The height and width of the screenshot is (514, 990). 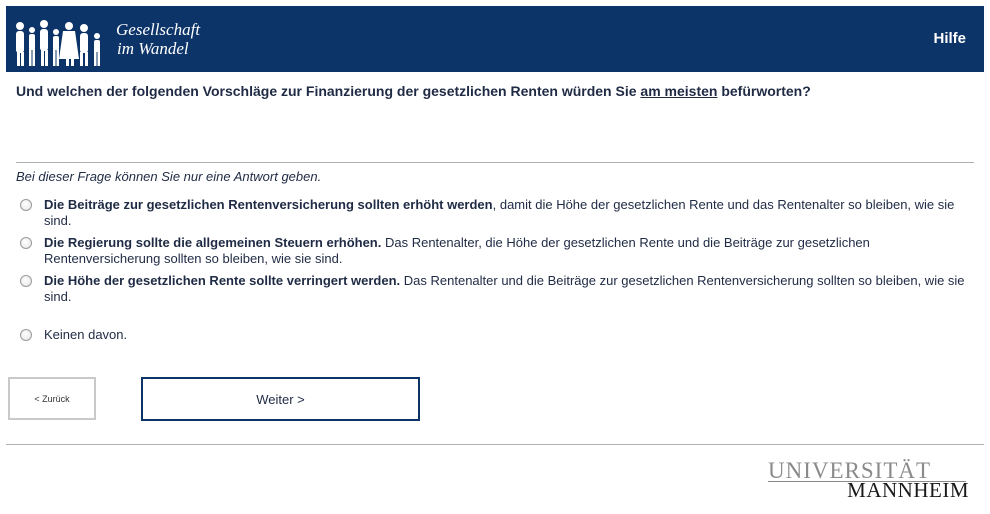 I want to click on university-logo: UNIVERSITÄT MANNHEIM, so click(x=870, y=480).